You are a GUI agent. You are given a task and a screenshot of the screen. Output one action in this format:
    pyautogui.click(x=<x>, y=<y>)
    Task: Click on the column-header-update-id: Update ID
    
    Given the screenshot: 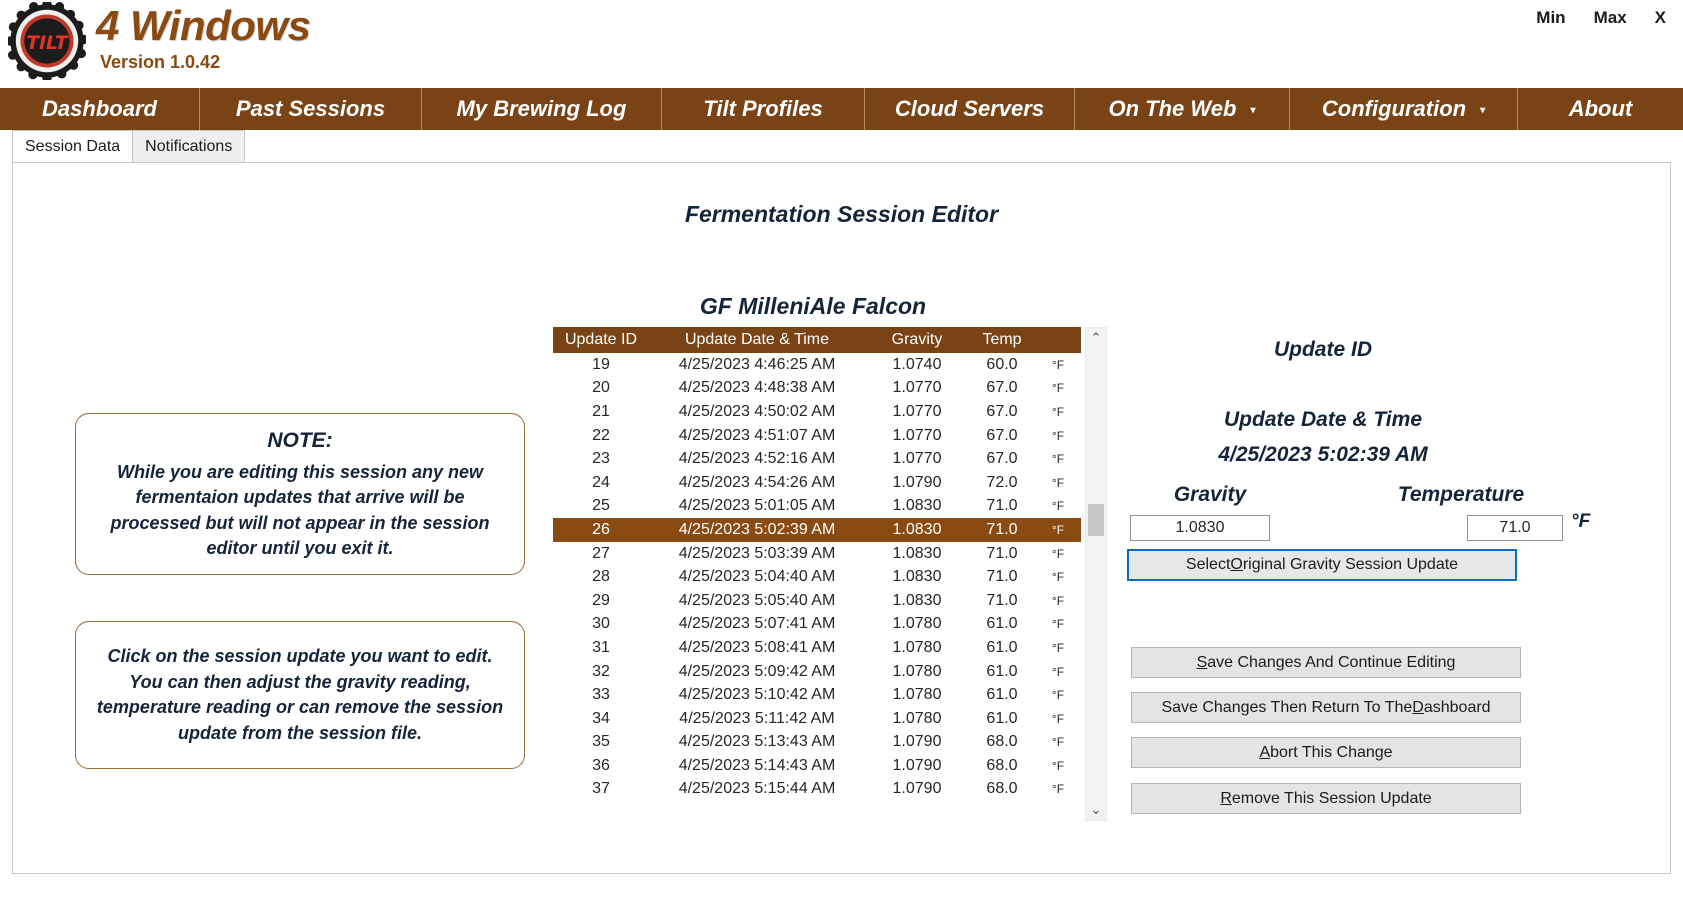 What is the action you would take?
    pyautogui.click(x=601, y=340)
    